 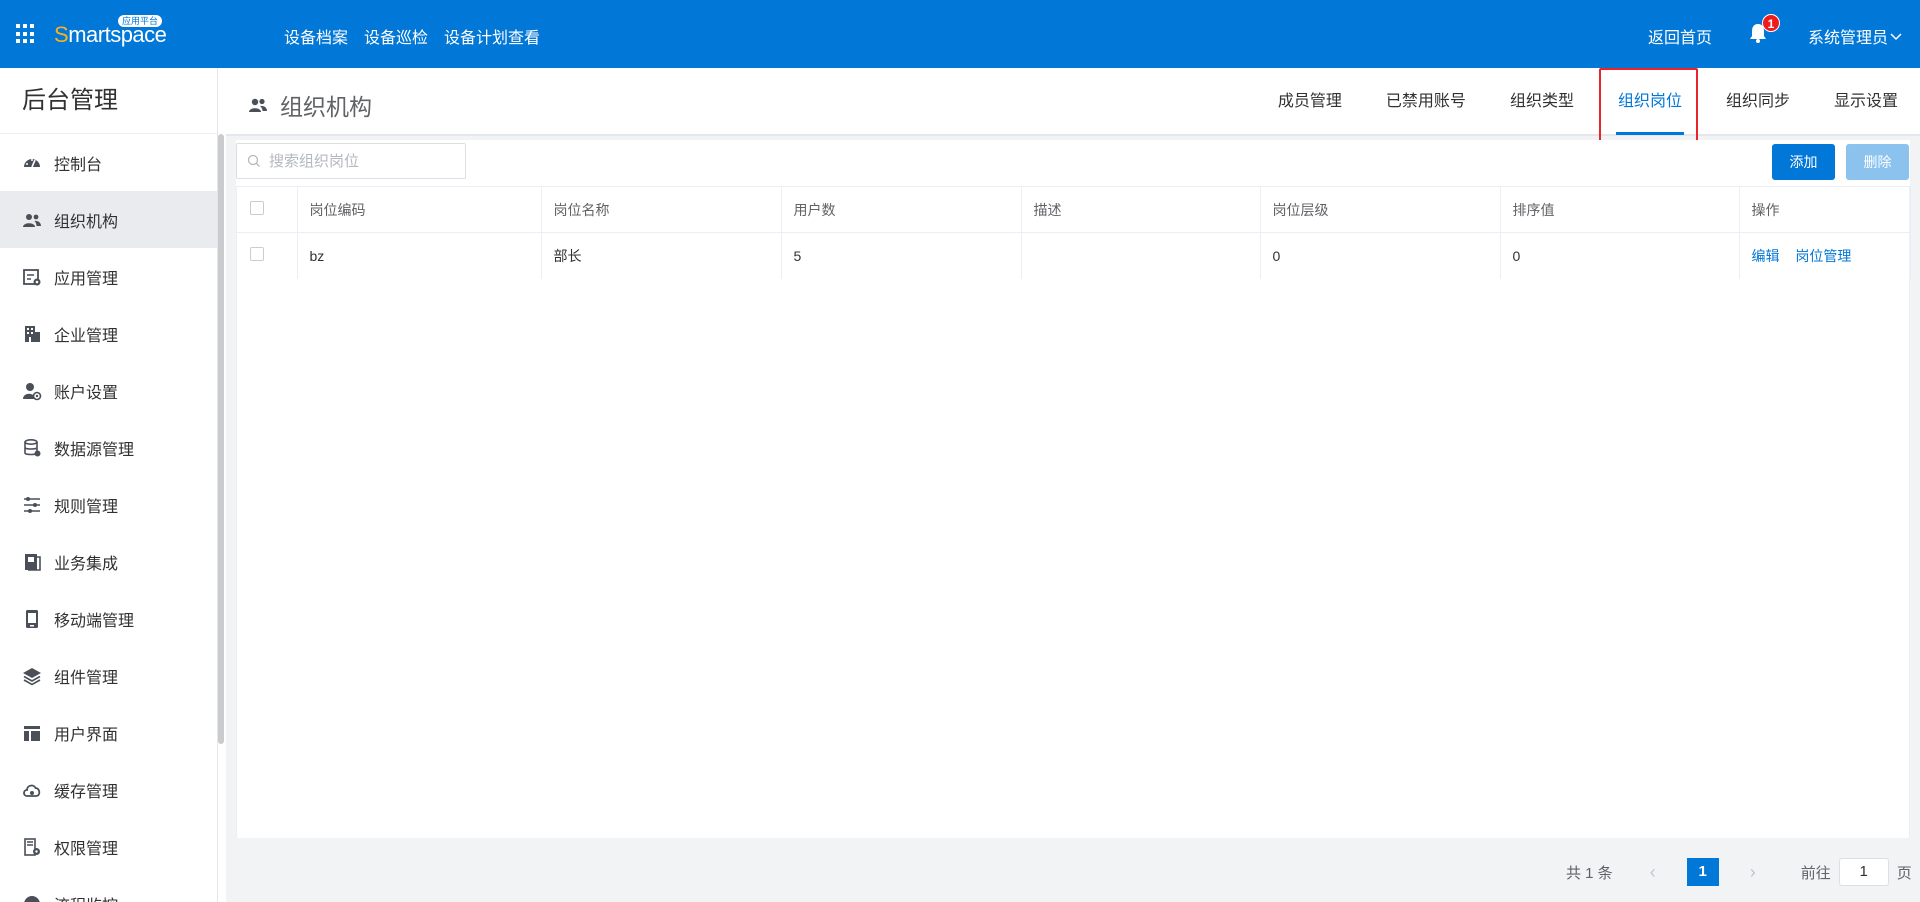 I want to click on sidebar-item-user-settings: 账户设置, so click(x=108, y=390).